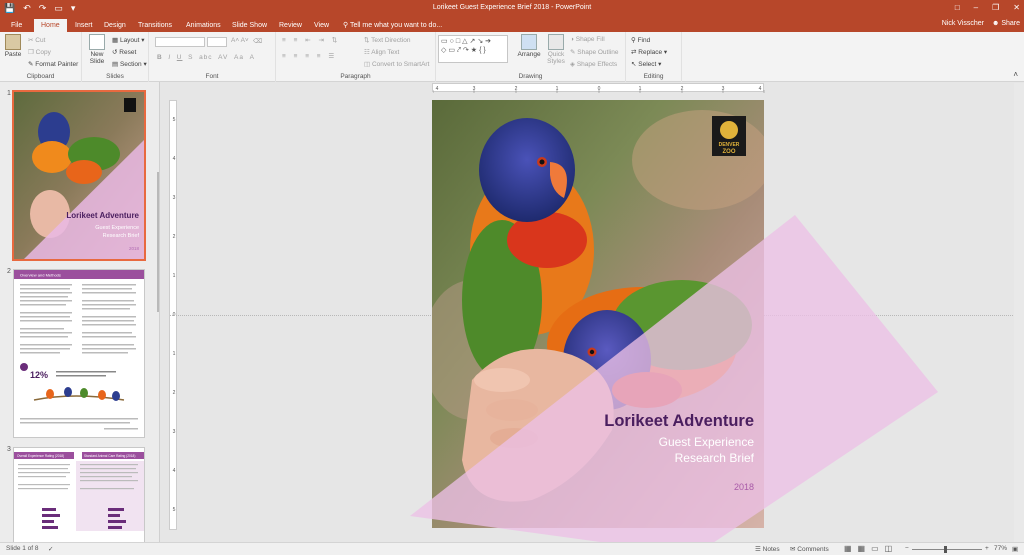  I want to click on slide-counter: Slide 1 of 8, so click(22, 548).